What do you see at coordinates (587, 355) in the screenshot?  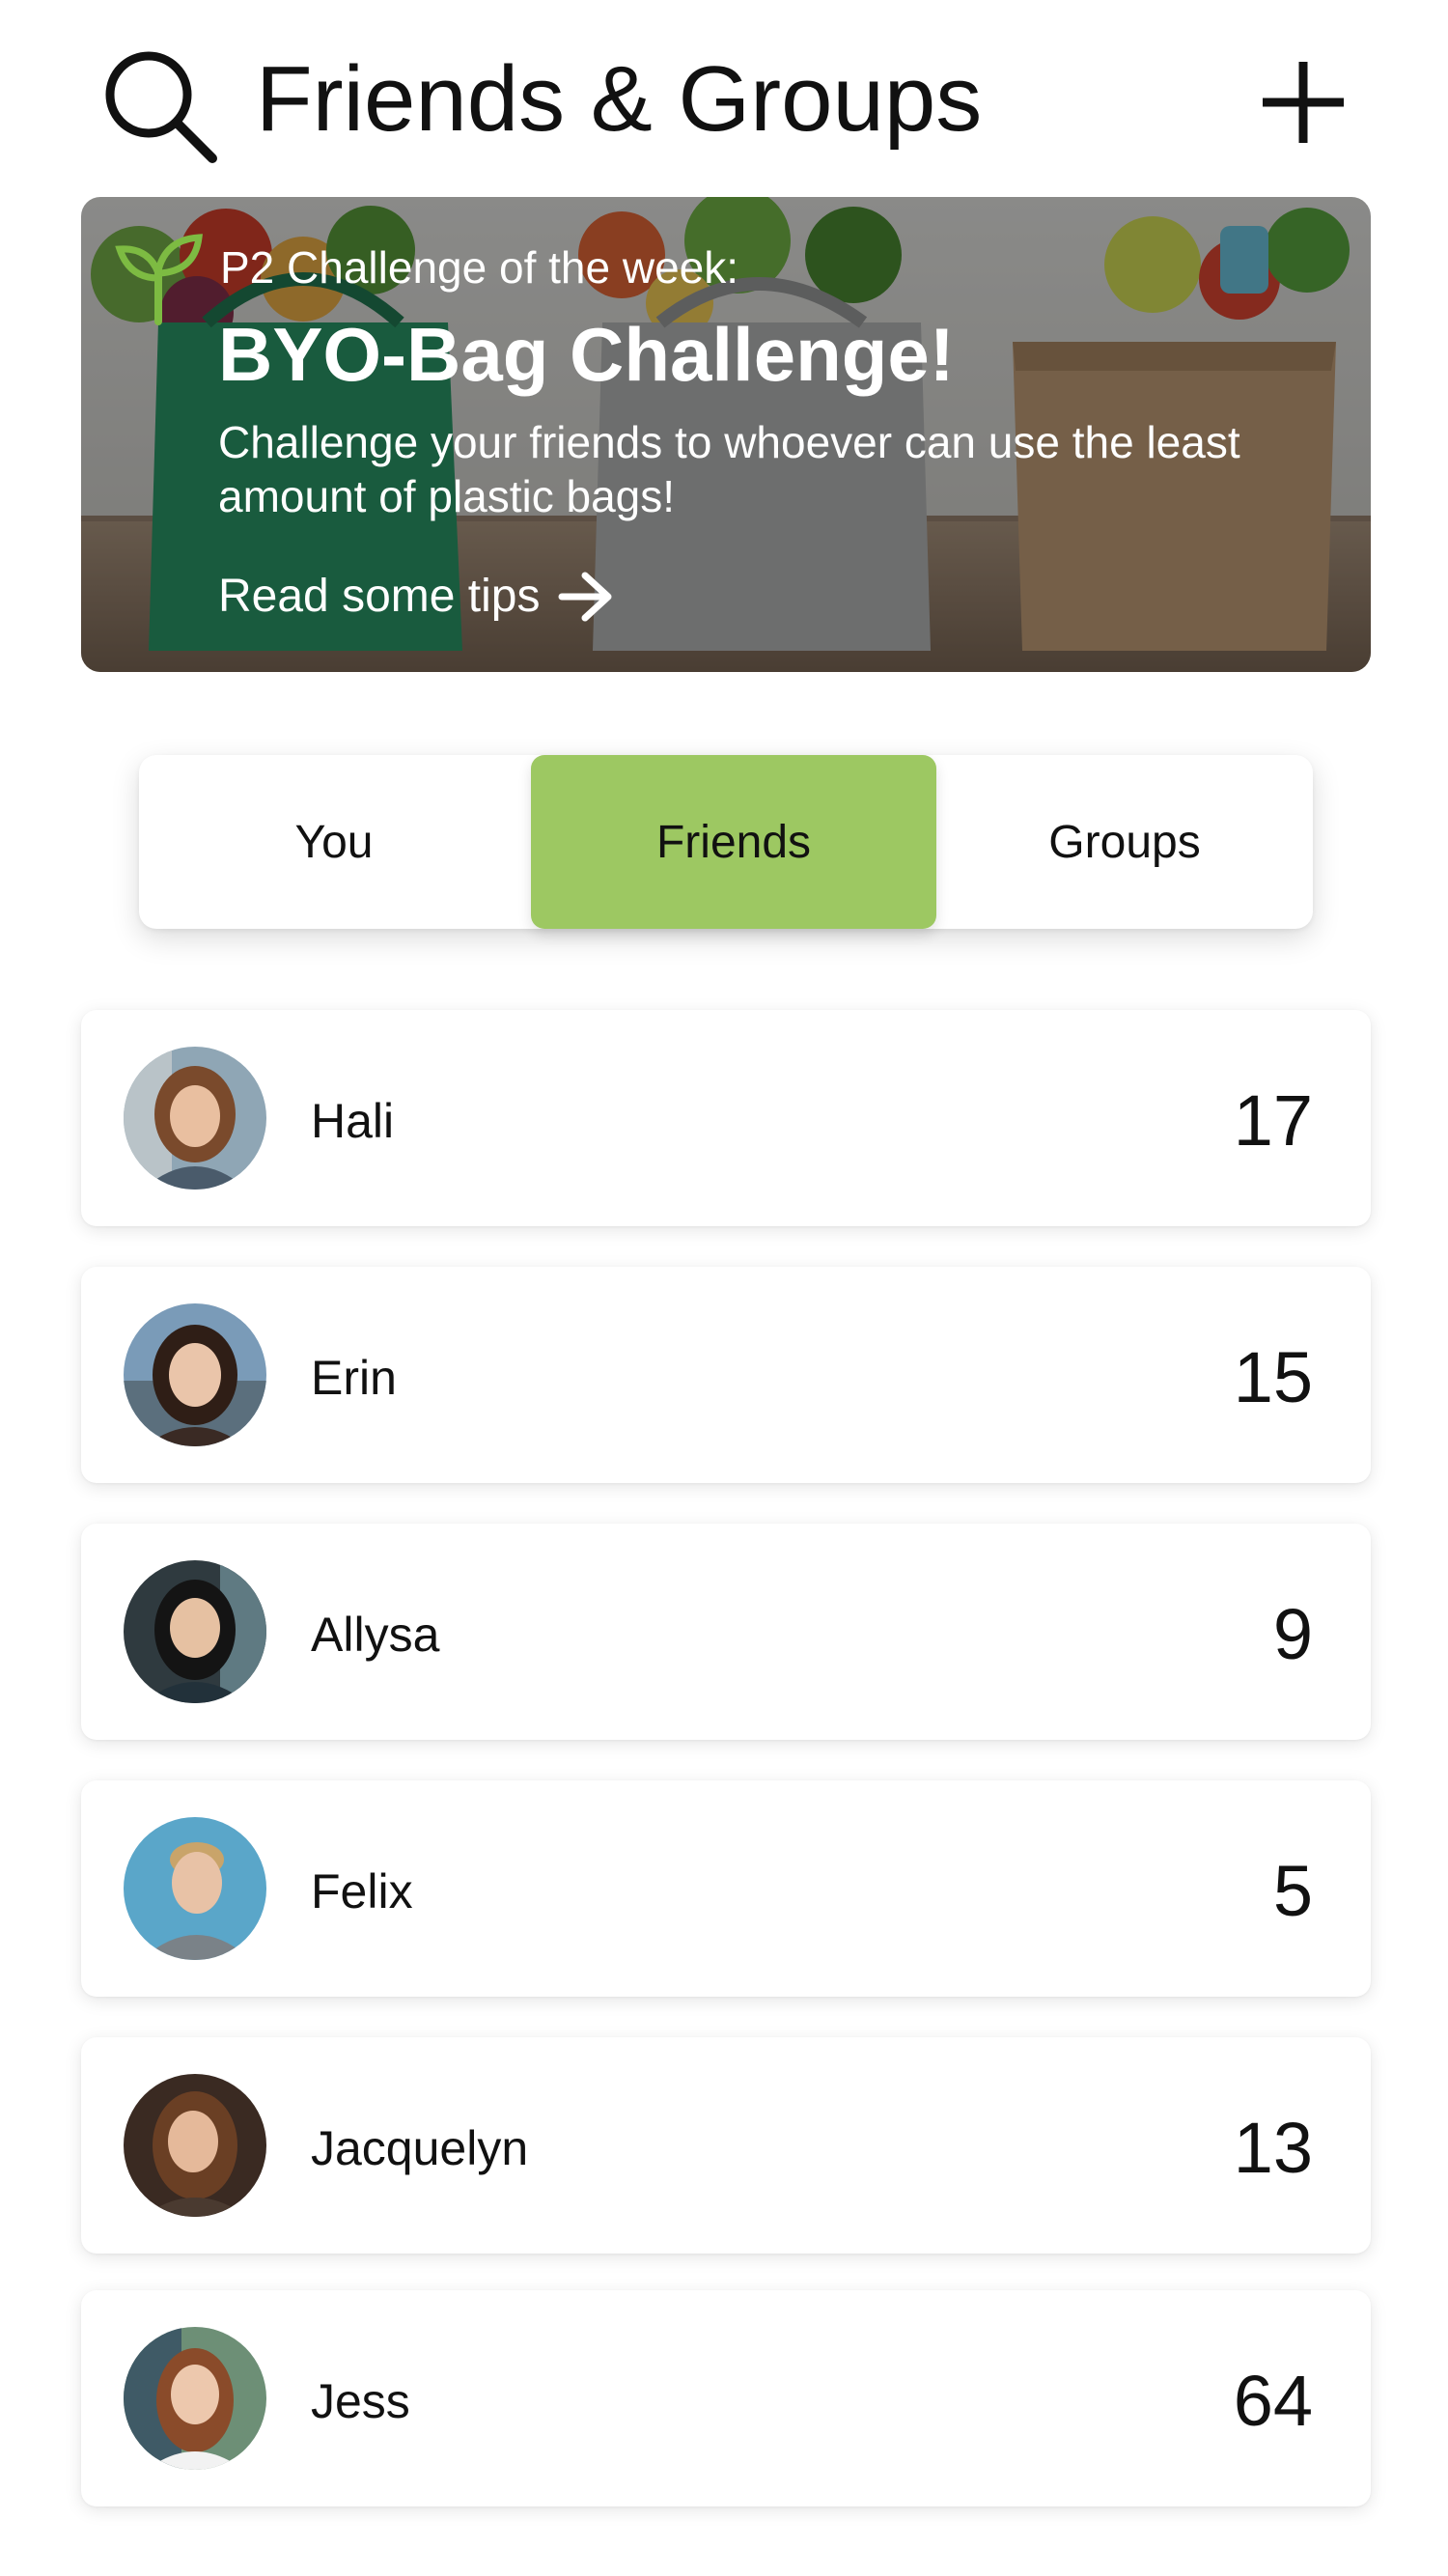 I see `challenge-title: BYO-Bag Challenge!` at bounding box center [587, 355].